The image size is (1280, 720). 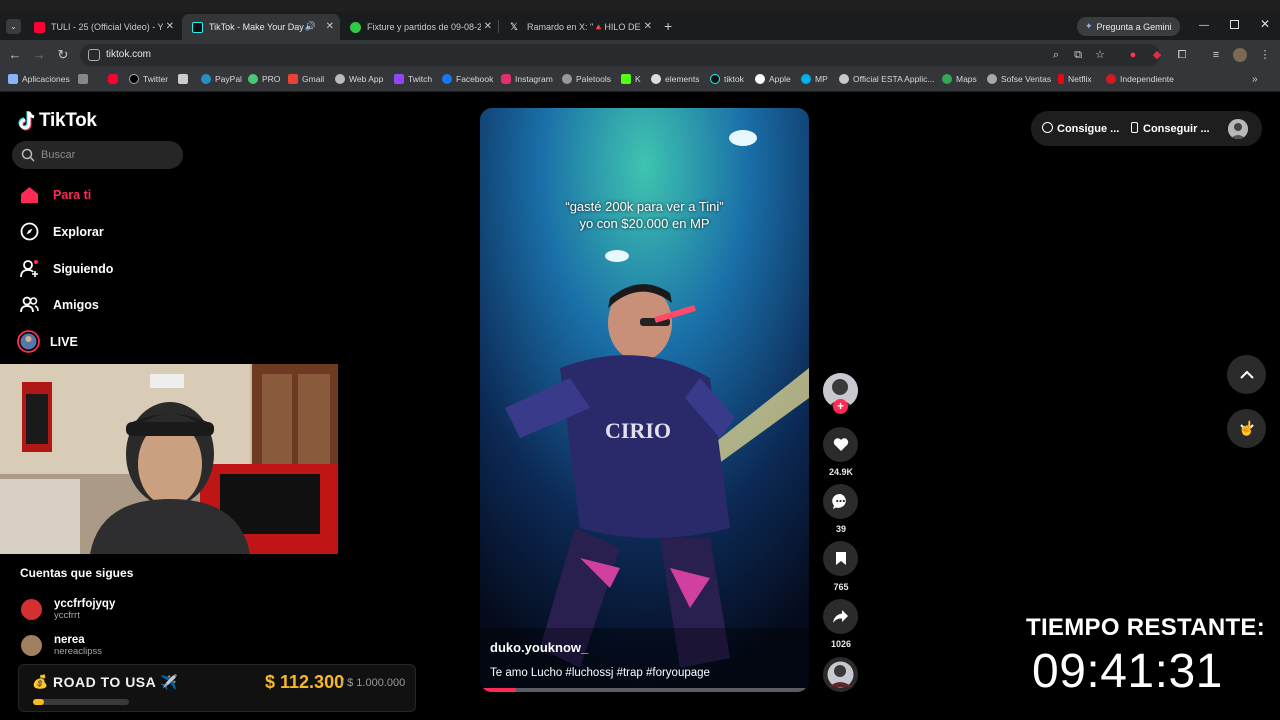 I want to click on bookmark-twitter: Twitter, so click(x=148, y=79).